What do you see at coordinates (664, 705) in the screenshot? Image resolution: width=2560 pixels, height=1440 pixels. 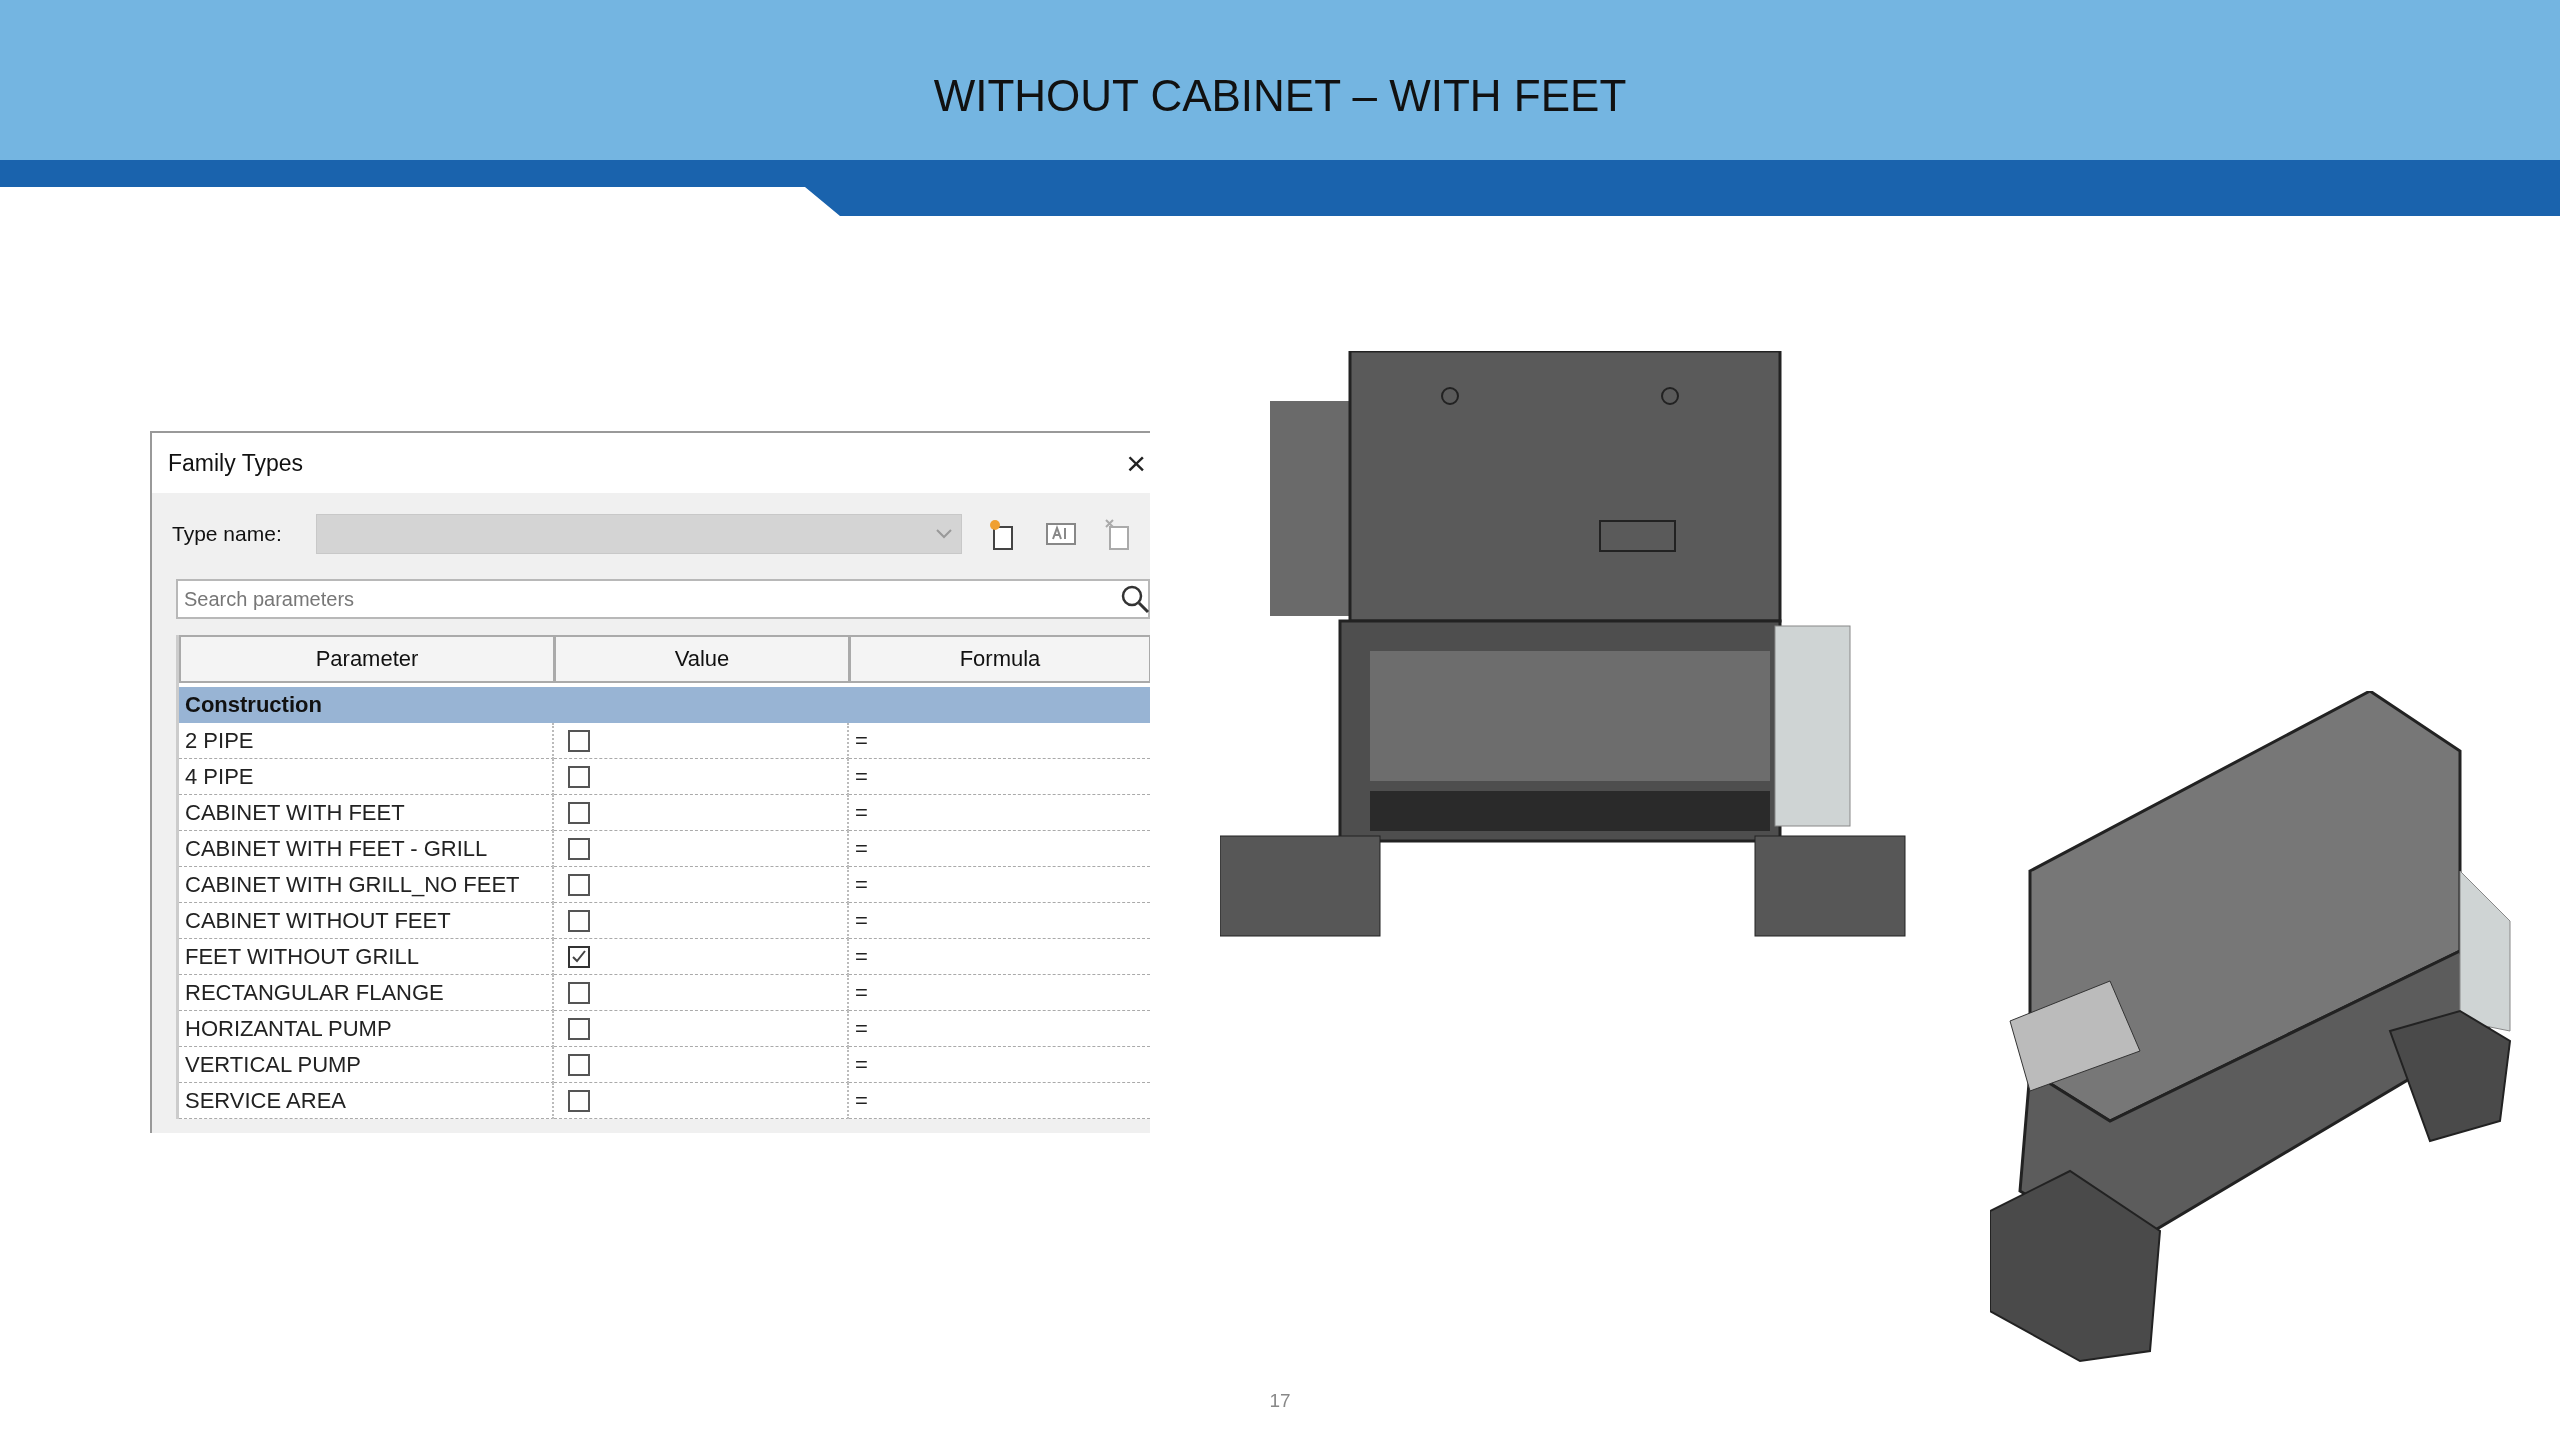 I see `group-header: Construction` at bounding box center [664, 705].